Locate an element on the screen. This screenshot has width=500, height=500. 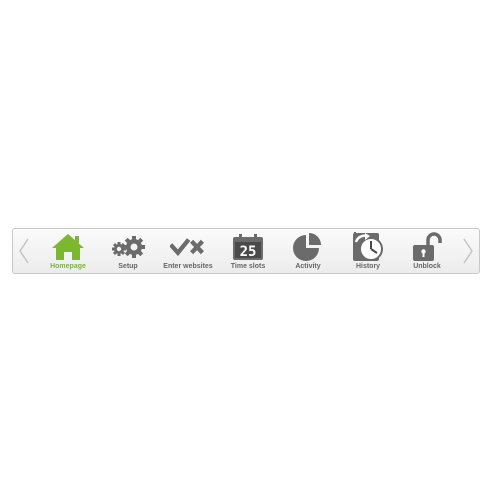
nav-item-activity: Activity is located at coordinates (308, 252).